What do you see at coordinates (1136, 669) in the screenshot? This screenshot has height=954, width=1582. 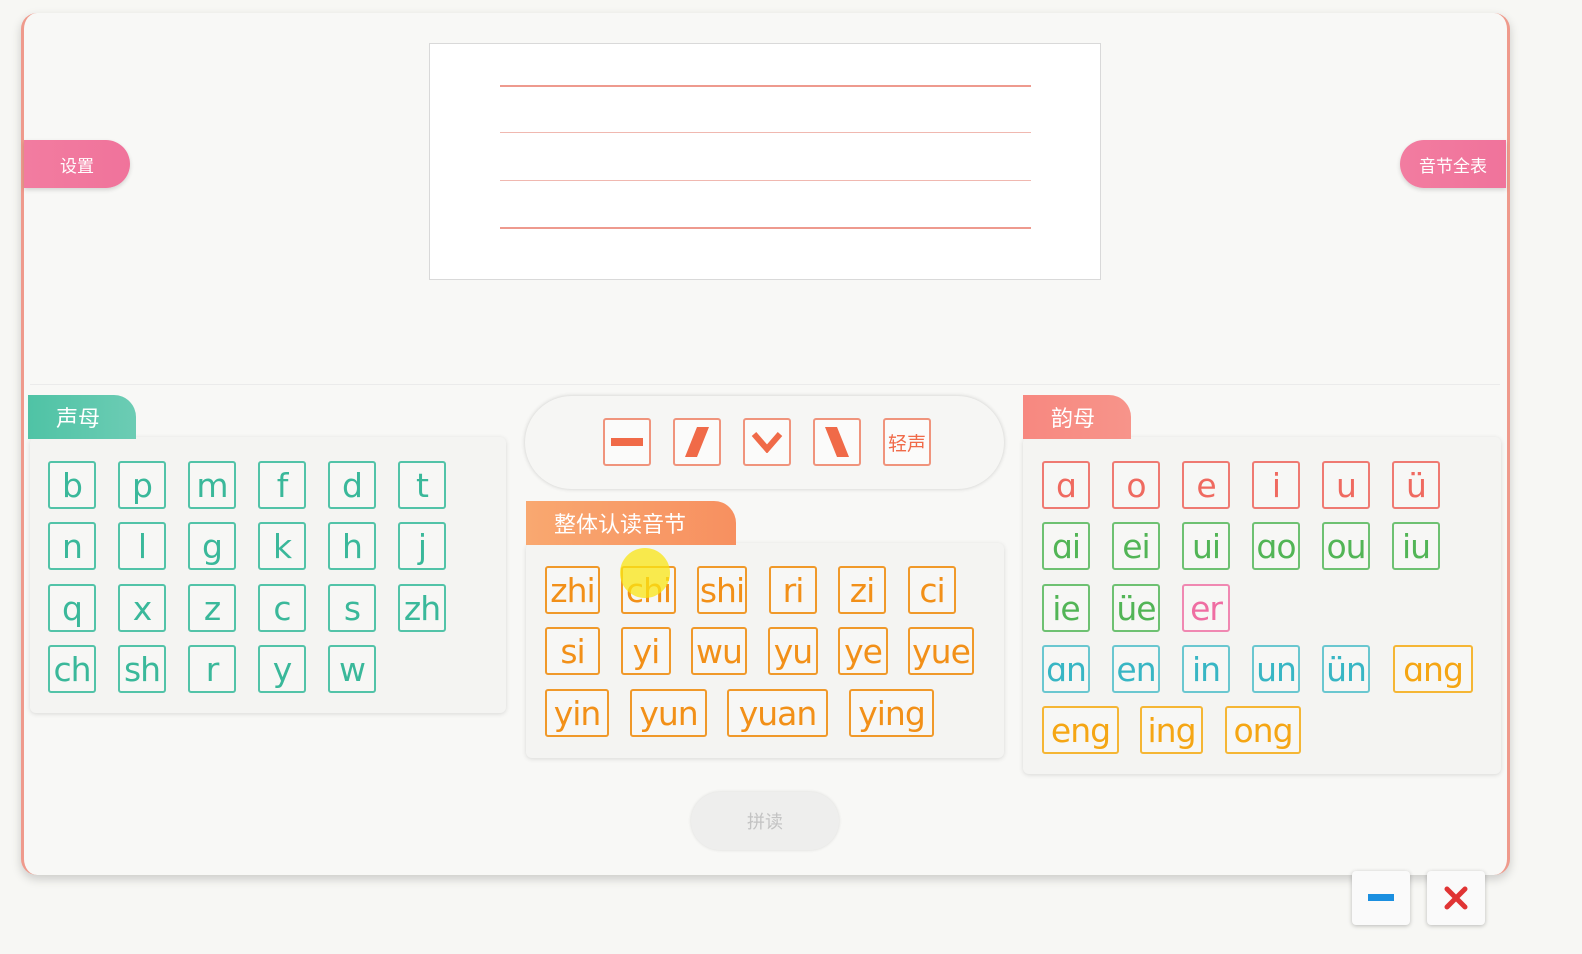 I see `final-key: en` at bounding box center [1136, 669].